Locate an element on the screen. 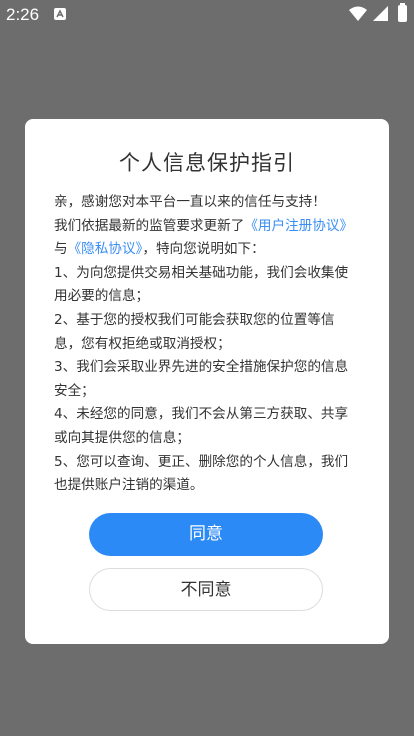 The height and width of the screenshot is (736, 414). privacy-agreement-link: 《隐私协议》 is located at coordinates (105, 249).